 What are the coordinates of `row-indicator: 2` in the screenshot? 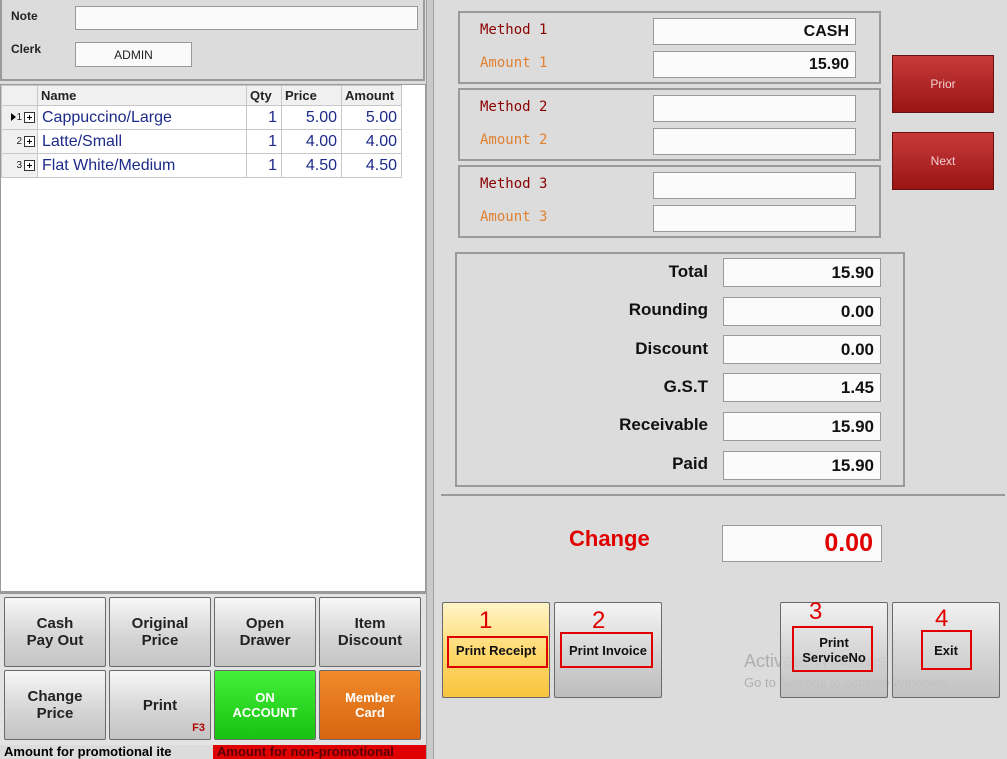 It's located at (19, 141).